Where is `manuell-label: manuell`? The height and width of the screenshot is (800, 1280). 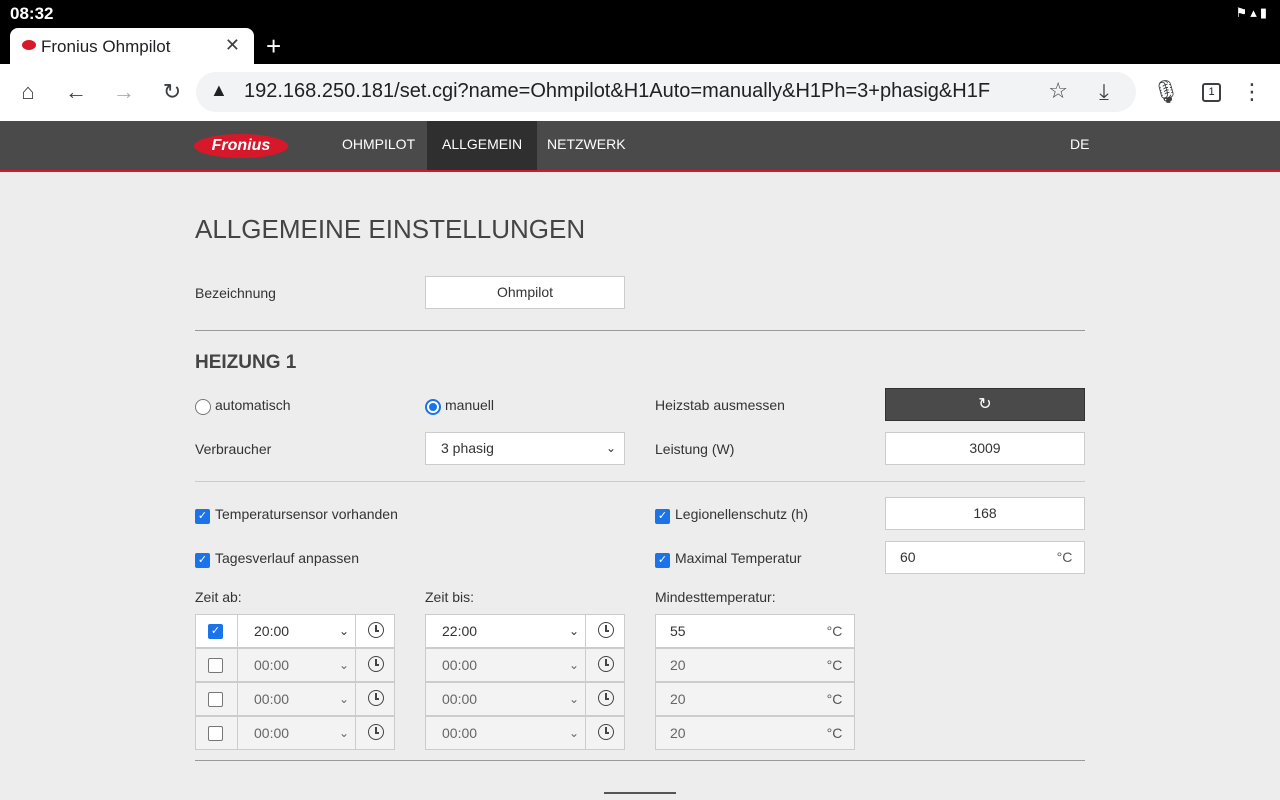 manuell-label: manuell is located at coordinates (470, 405).